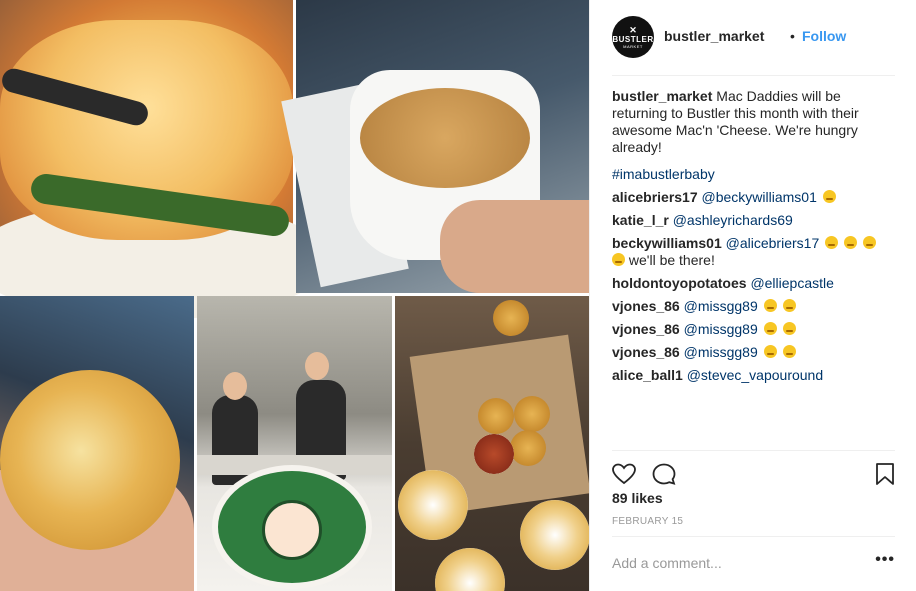 Image resolution: width=916 pixels, height=591 pixels. Describe the element at coordinates (637, 498) in the screenshot. I see `likes-count: 89 likes` at that location.